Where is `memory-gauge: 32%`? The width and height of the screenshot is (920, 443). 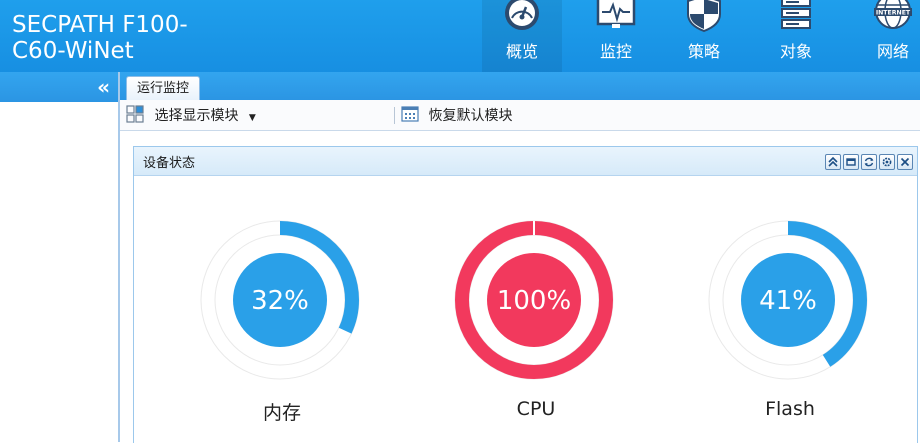
memory-gauge: 32% is located at coordinates (280, 300).